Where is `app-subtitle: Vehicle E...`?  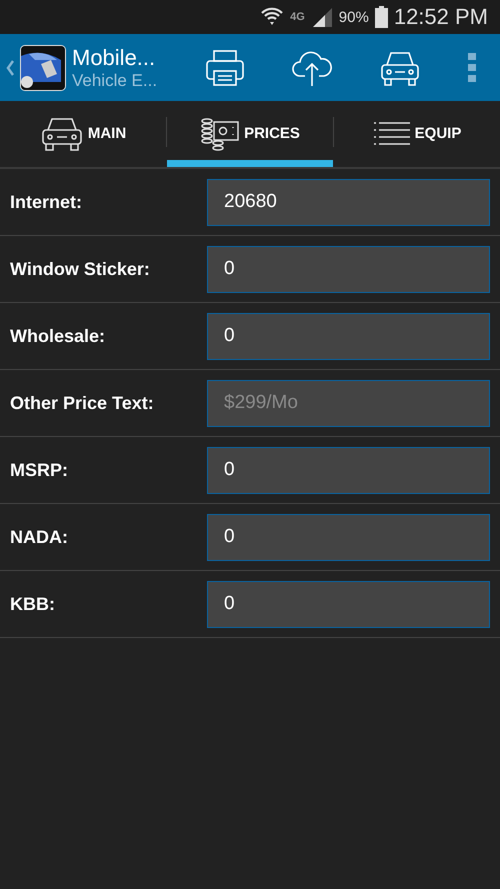 app-subtitle: Vehicle E... is located at coordinates (115, 80).